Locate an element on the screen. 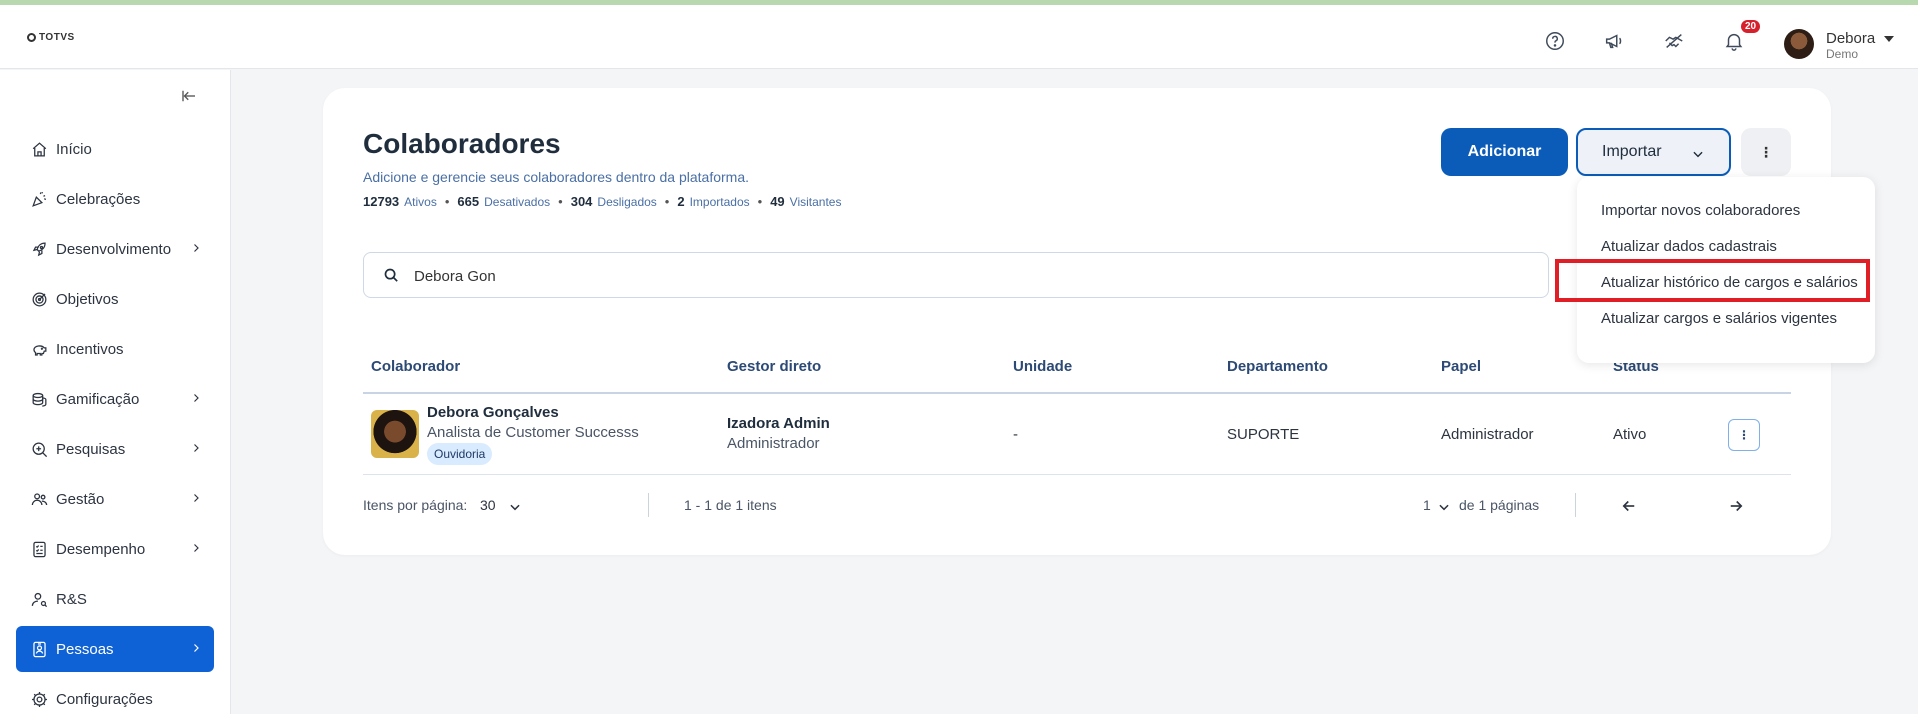 This screenshot has width=1918, height=714. search-box is located at coordinates (956, 275).